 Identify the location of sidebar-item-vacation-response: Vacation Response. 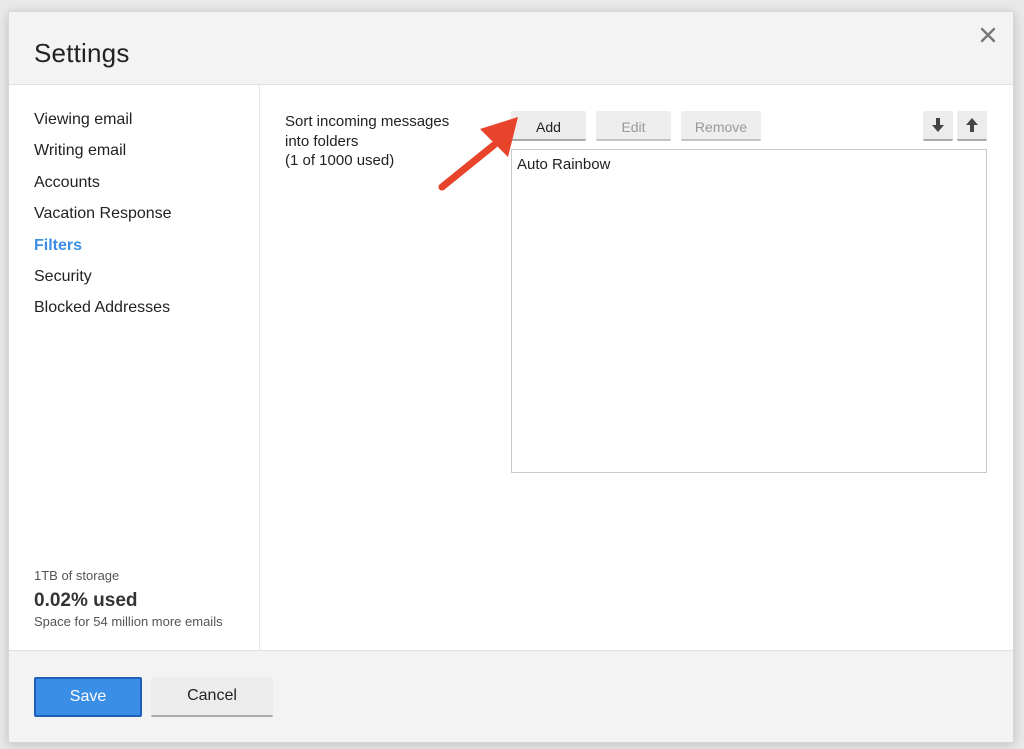
(103, 220).